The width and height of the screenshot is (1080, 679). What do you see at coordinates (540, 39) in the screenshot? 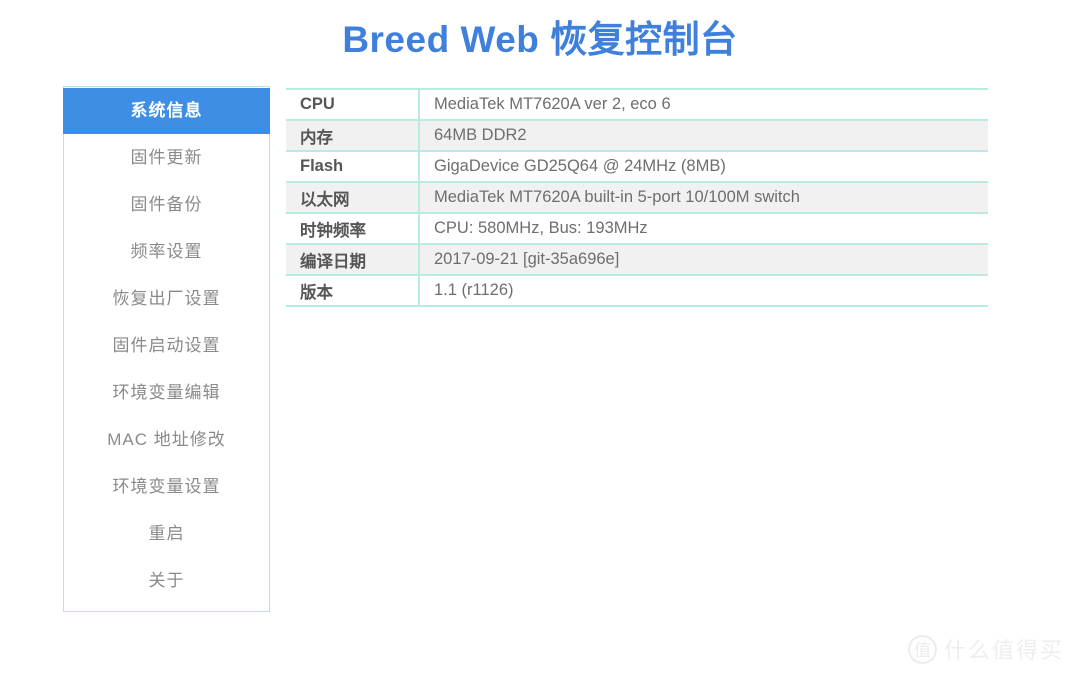
I see `page-title: Breed Web 恢复控制台` at bounding box center [540, 39].